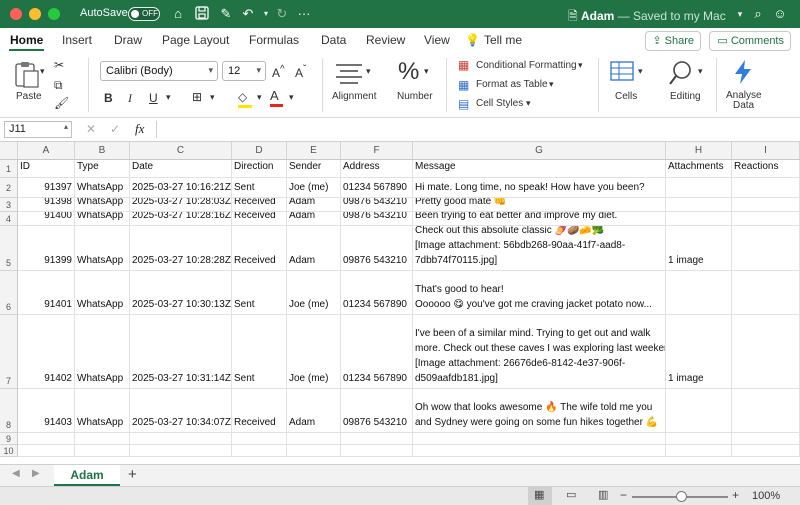 The height and width of the screenshot is (505, 800). Describe the element at coordinates (202, 14) in the screenshot. I see `save-icon` at that location.